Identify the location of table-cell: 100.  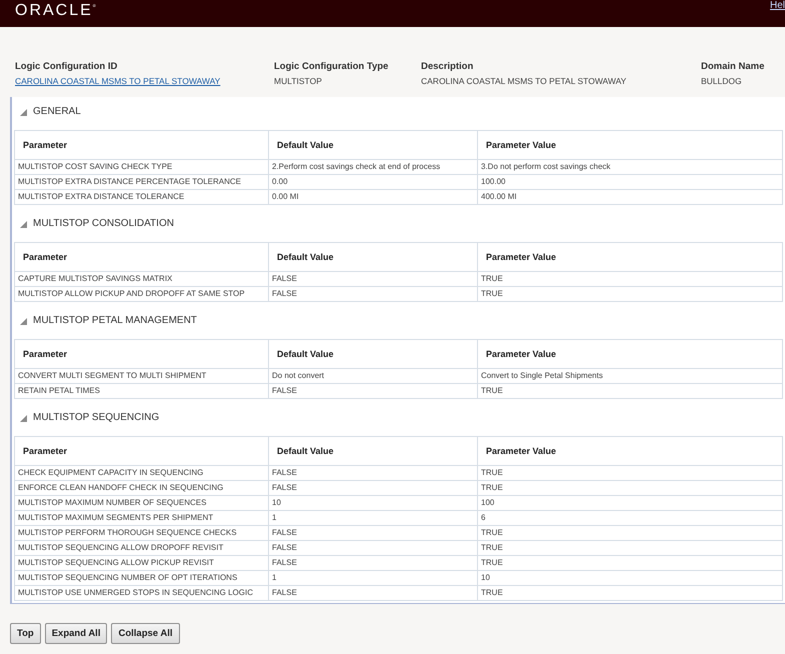
(630, 503).